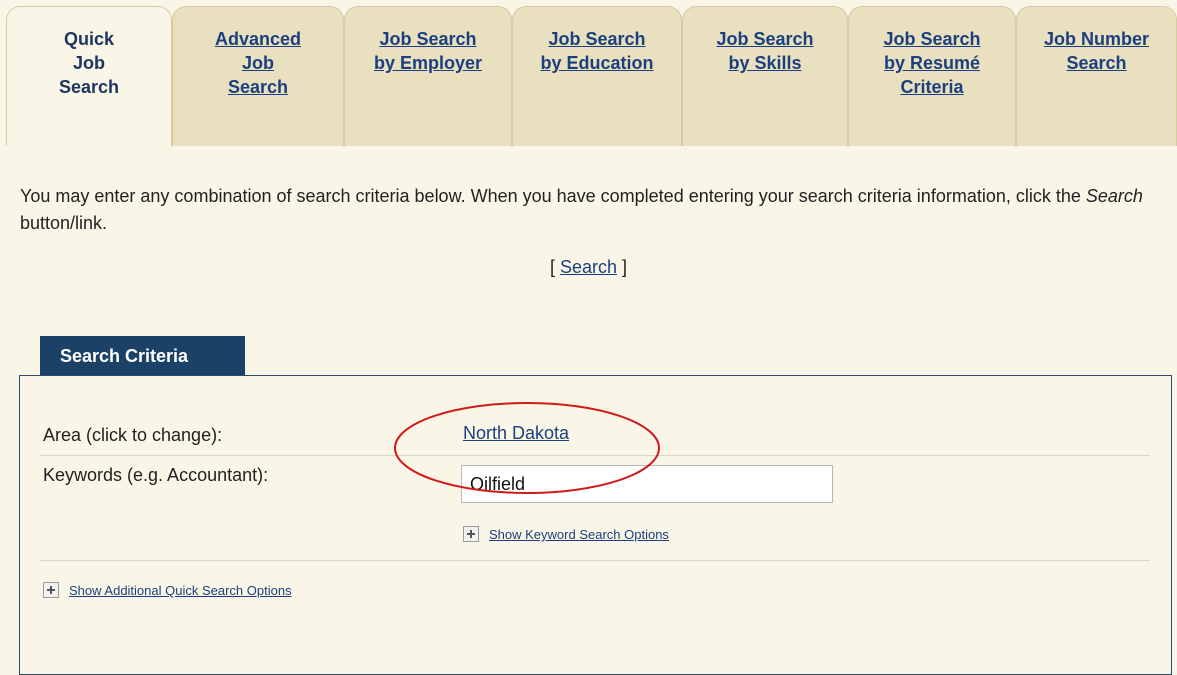 The height and width of the screenshot is (675, 1177). Describe the element at coordinates (1096, 51) in the screenshot. I see `tab-label: Job Number Search` at that location.